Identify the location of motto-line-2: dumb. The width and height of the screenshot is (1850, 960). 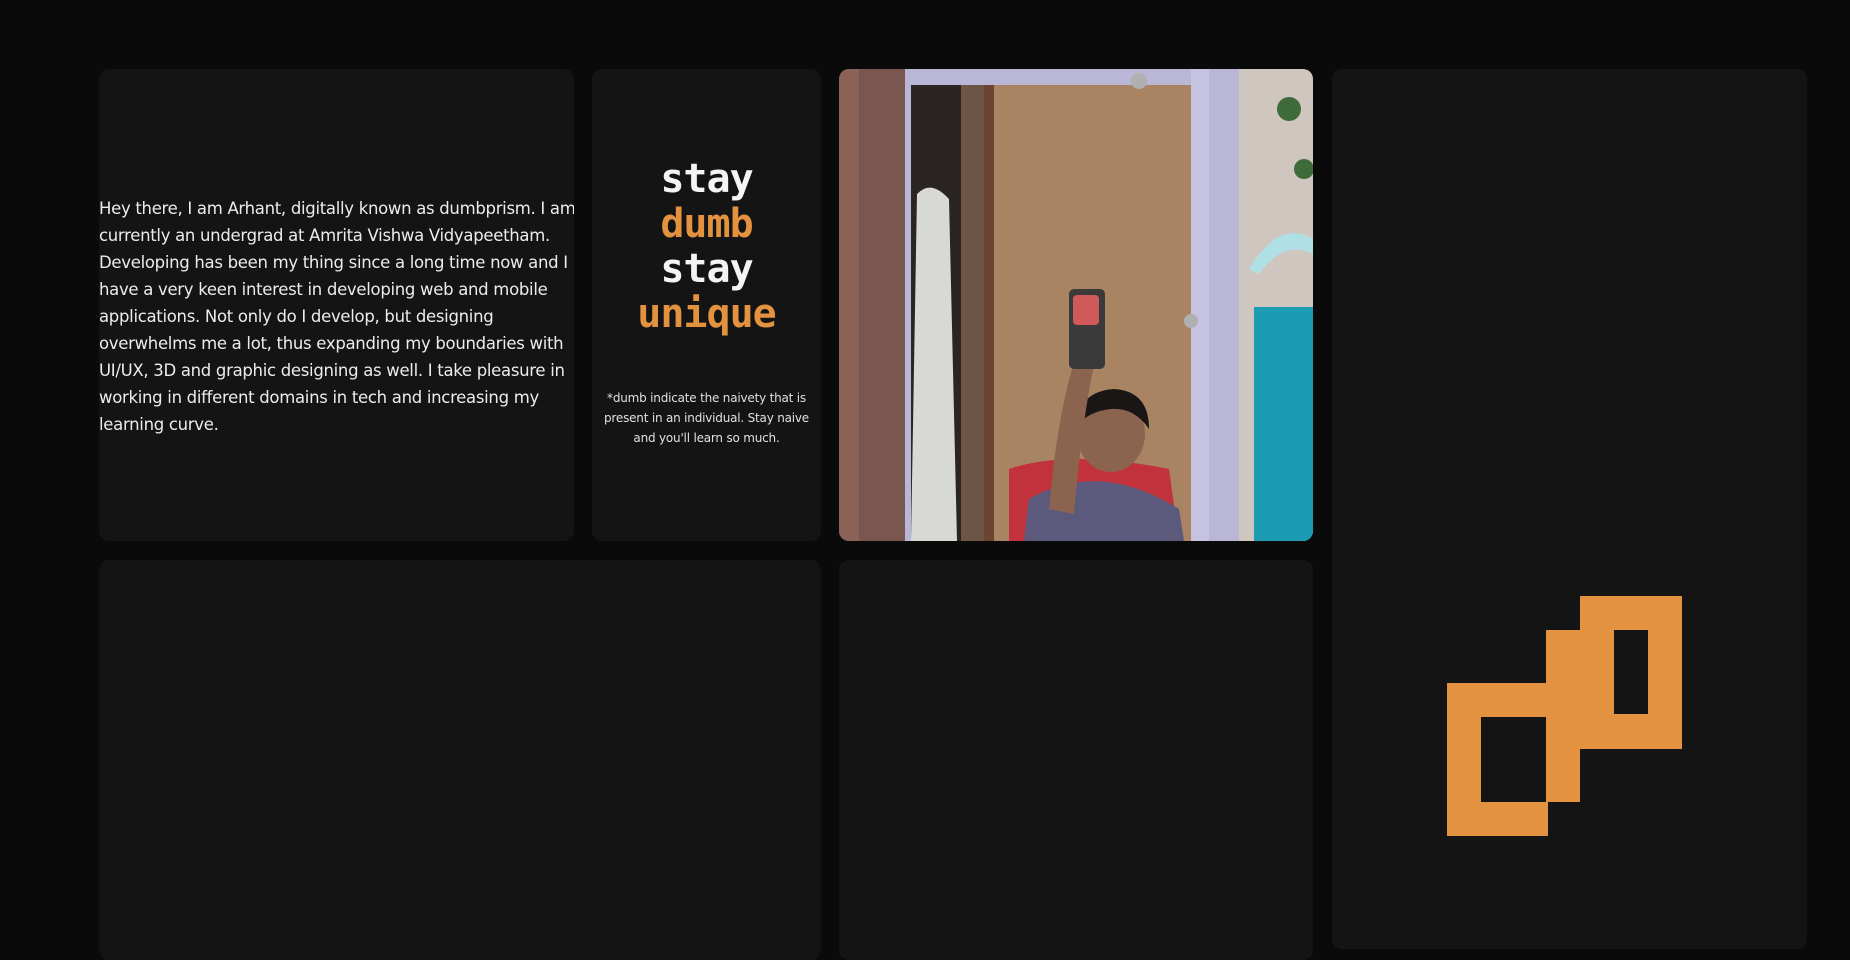
(706, 224).